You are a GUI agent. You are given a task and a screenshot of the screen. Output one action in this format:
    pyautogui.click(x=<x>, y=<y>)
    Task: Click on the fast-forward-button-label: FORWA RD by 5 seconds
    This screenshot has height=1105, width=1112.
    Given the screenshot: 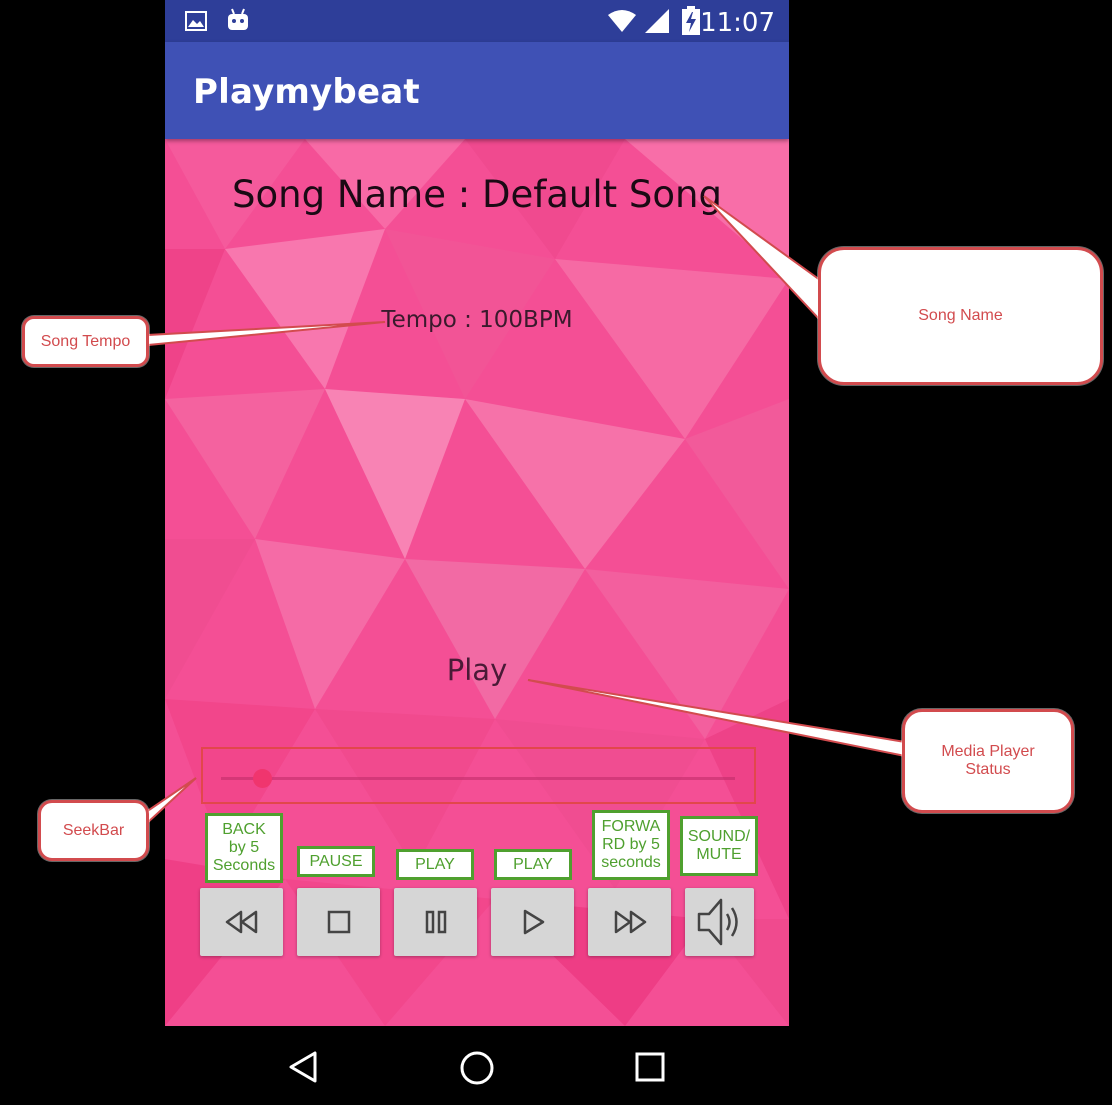 What is the action you would take?
    pyautogui.click(x=631, y=845)
    